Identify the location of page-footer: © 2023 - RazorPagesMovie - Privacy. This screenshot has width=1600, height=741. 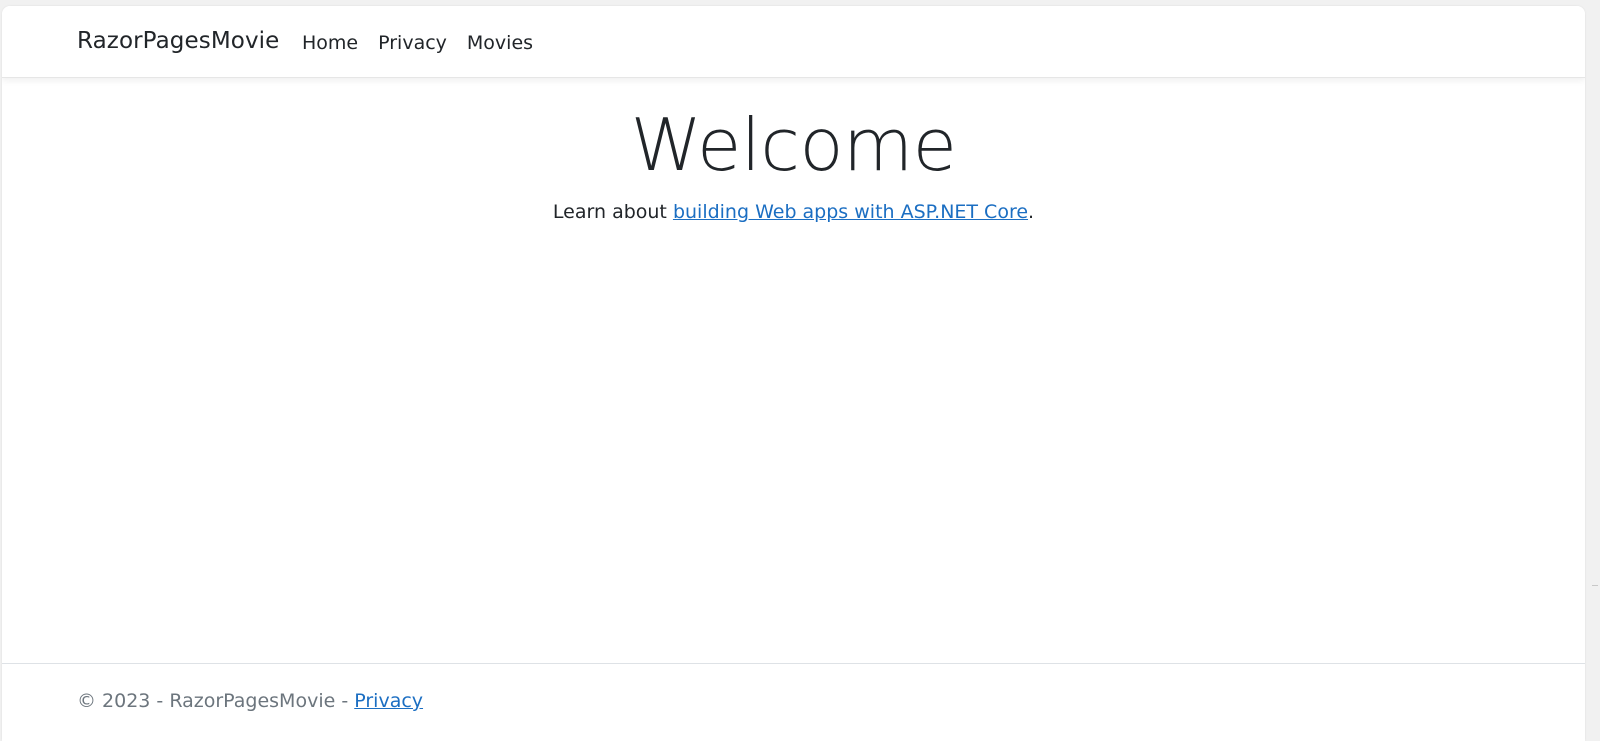
(793, 702).